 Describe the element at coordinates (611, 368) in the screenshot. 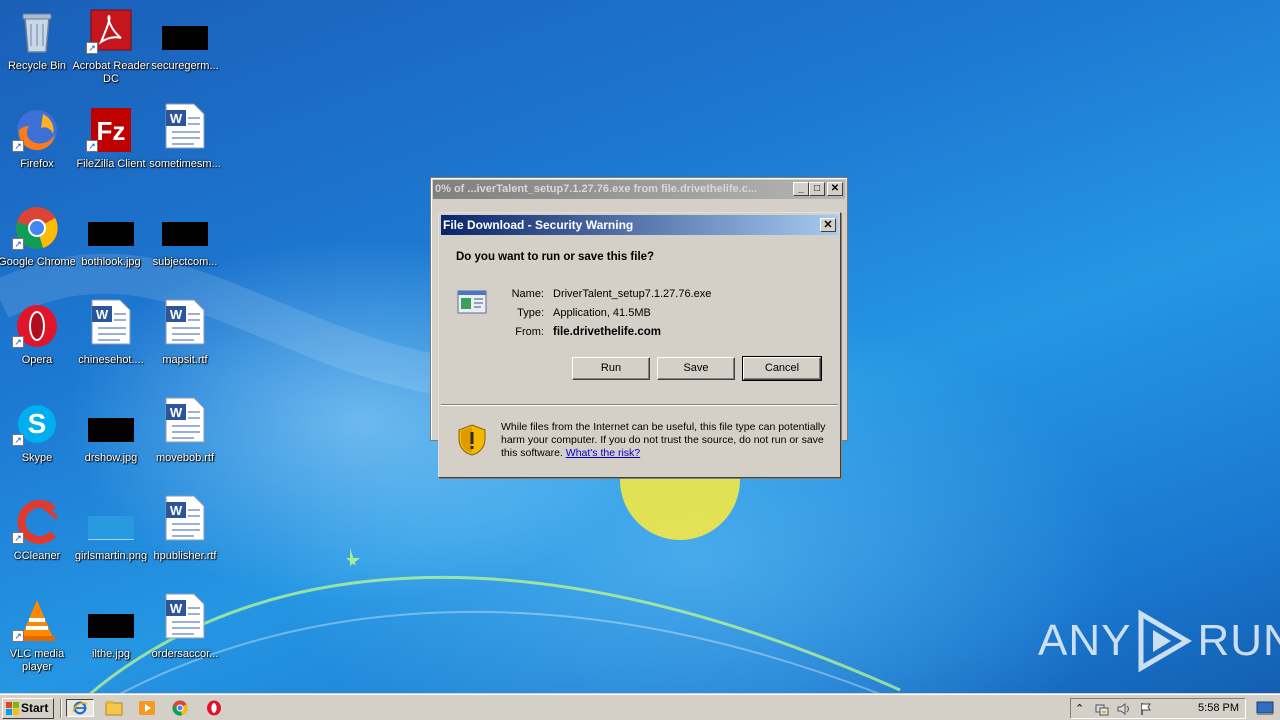

I see `run-button: Run` at that location.